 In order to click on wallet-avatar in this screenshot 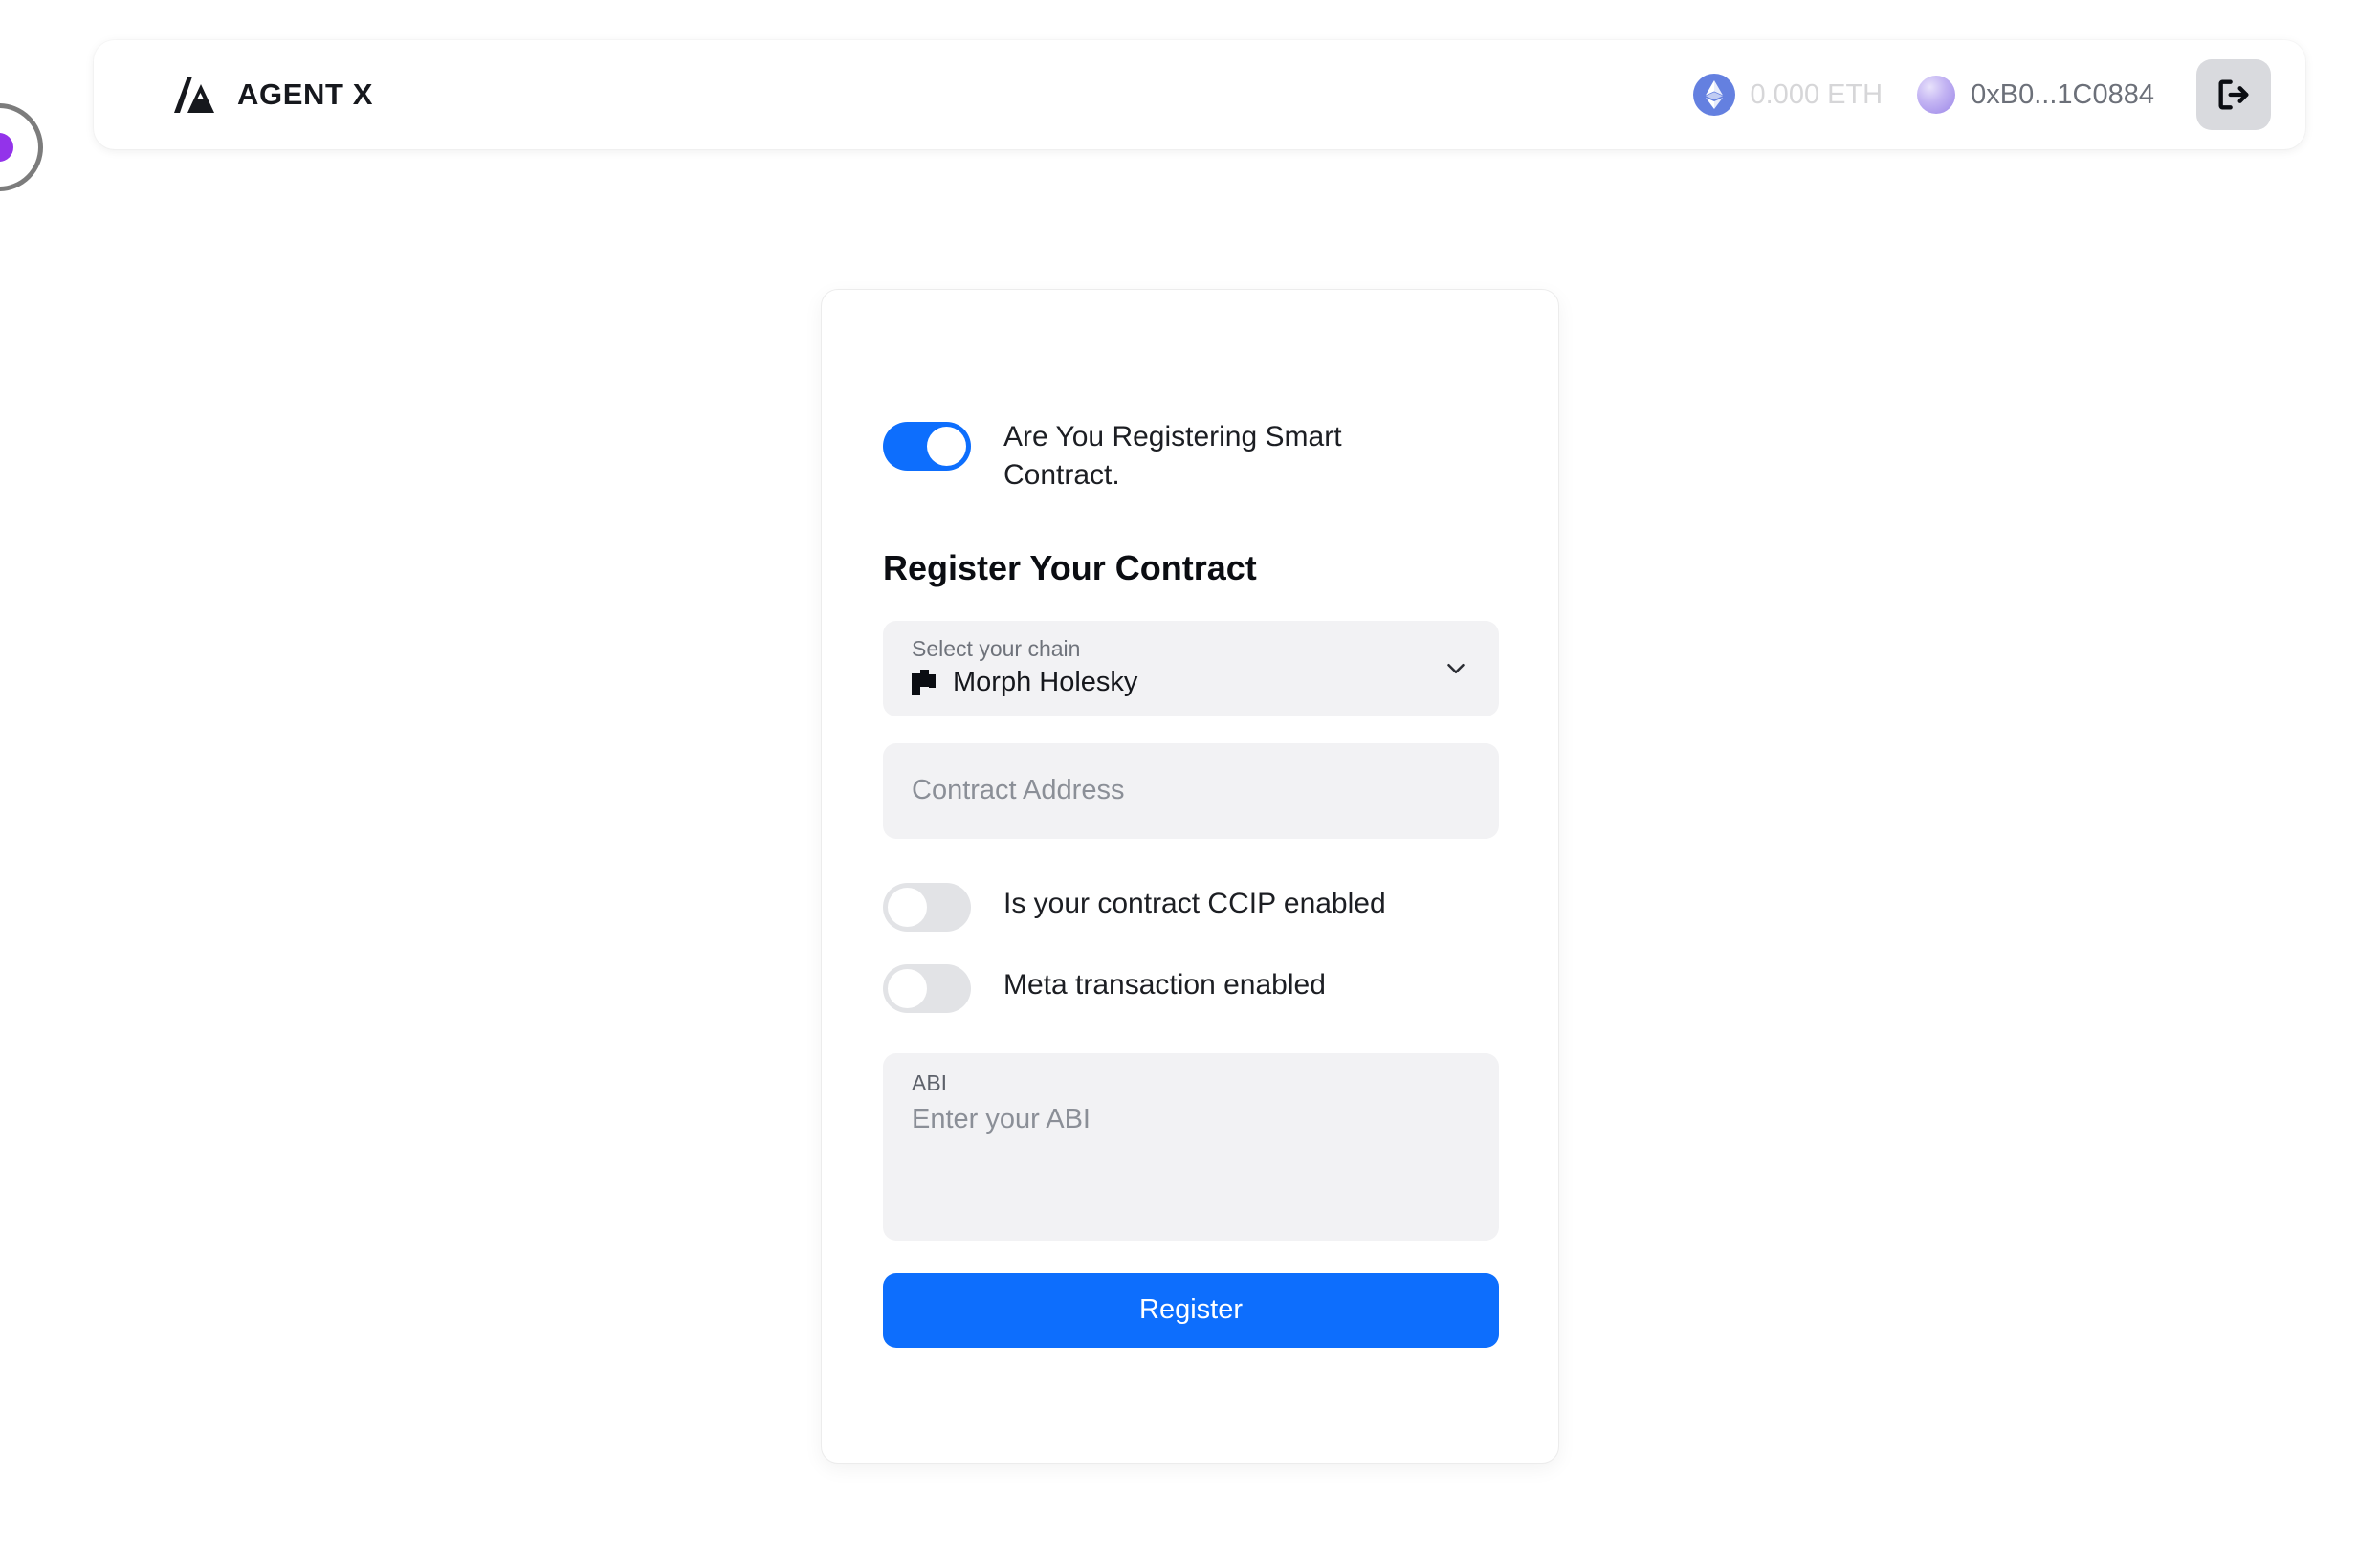, I will do `click(1936, 95)`.